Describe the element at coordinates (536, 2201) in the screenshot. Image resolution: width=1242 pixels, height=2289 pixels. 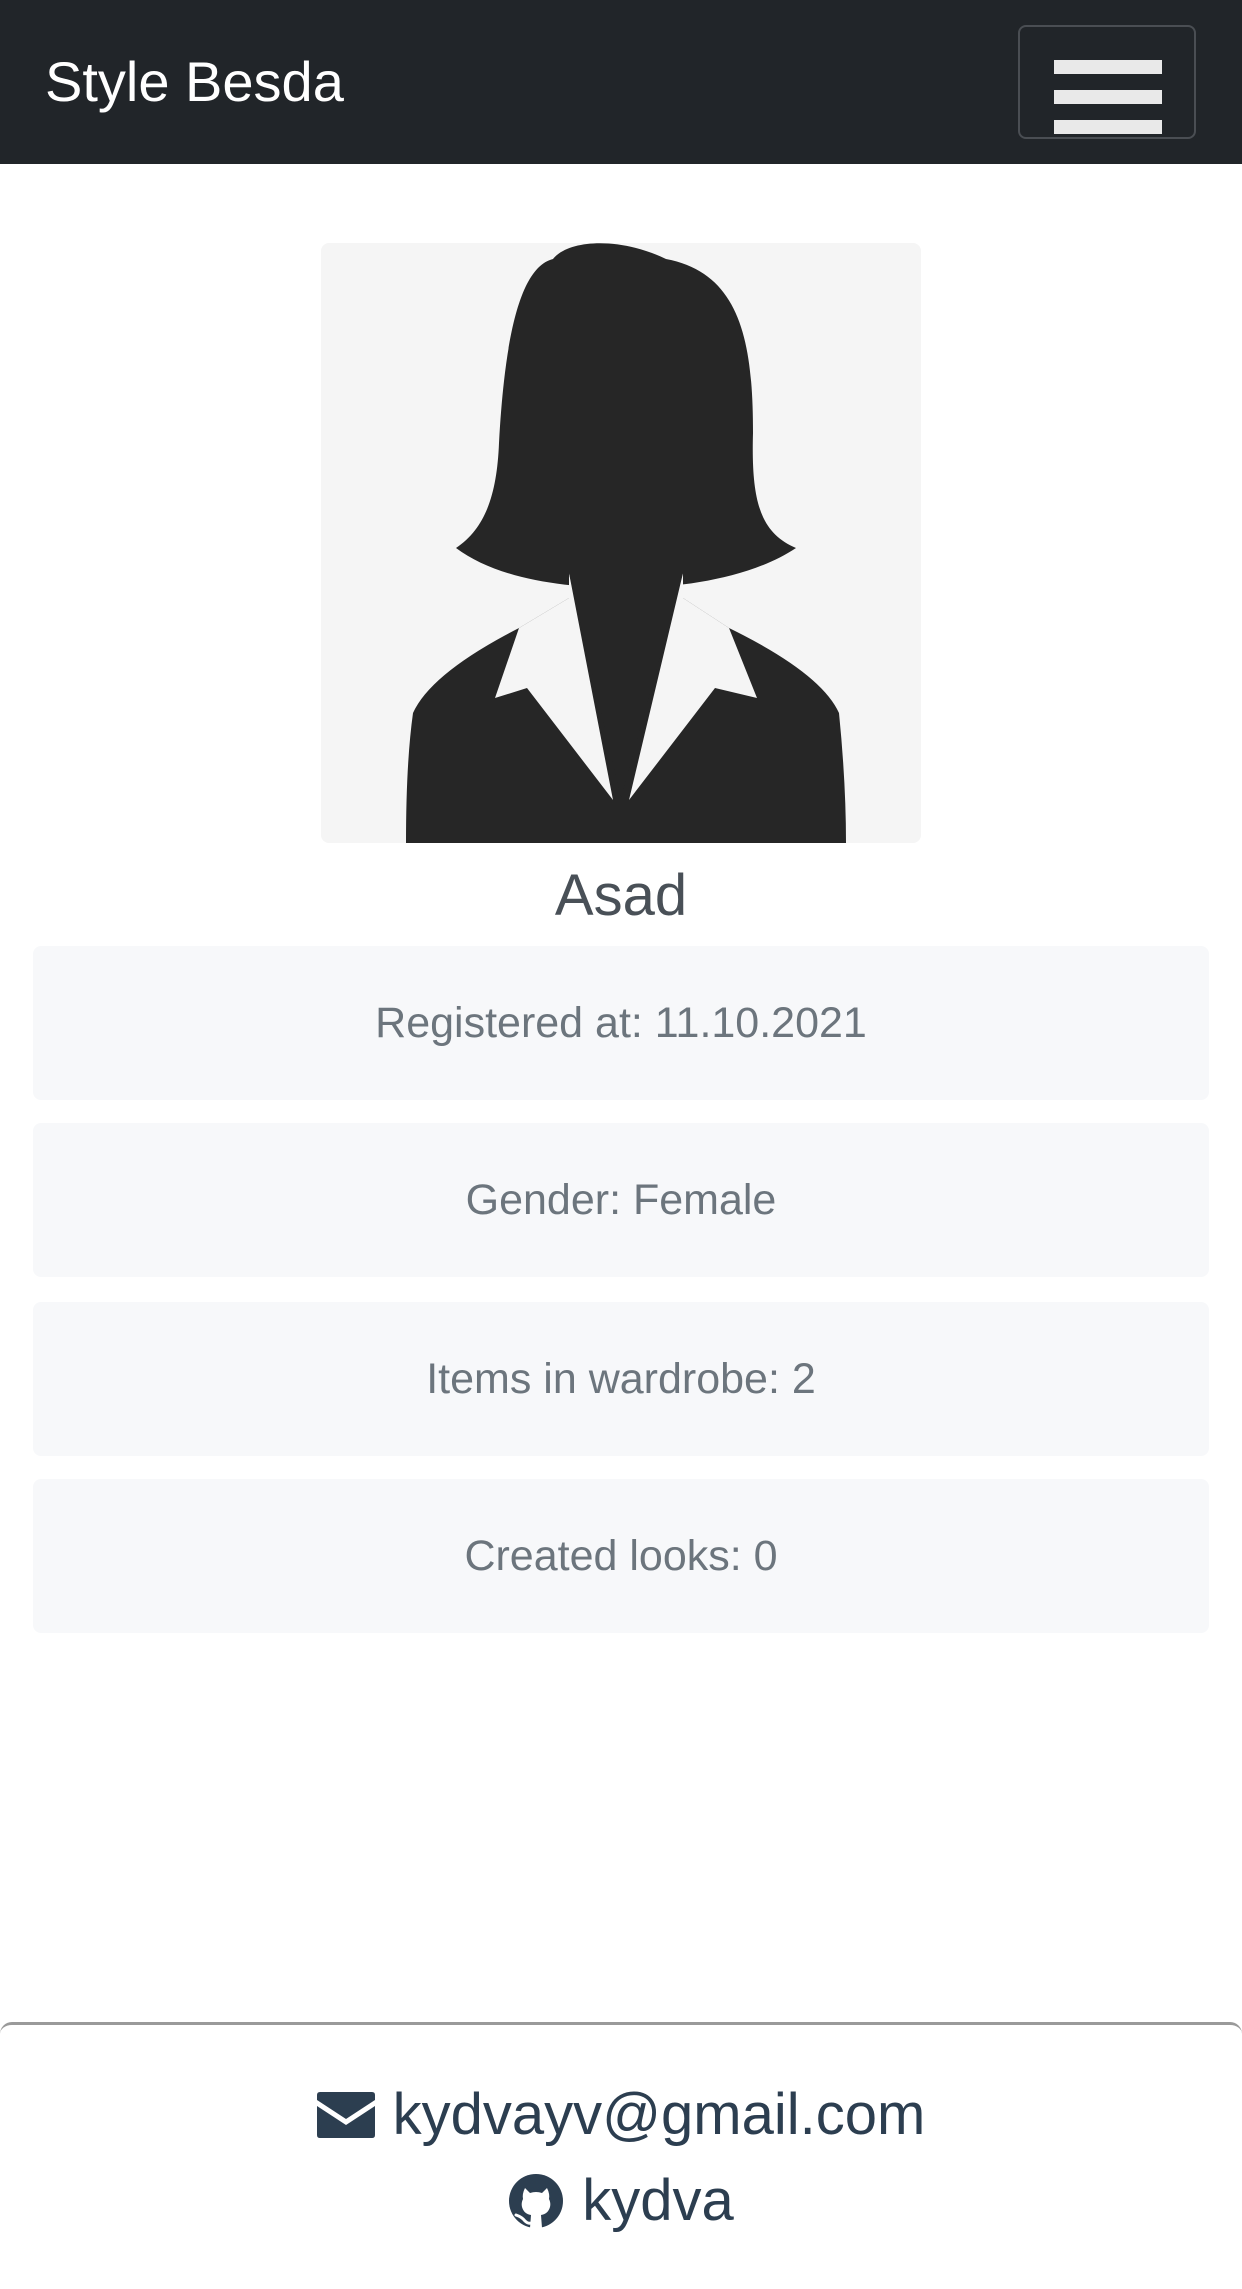
I see `github-icon` at that location.